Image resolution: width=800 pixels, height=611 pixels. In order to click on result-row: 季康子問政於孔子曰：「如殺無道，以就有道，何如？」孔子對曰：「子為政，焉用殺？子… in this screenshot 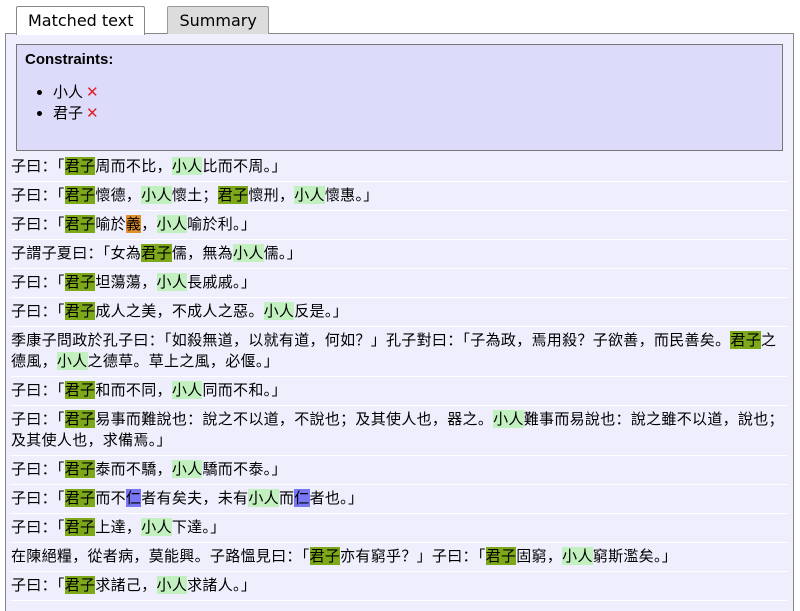, I will do `click(399, 352)`.